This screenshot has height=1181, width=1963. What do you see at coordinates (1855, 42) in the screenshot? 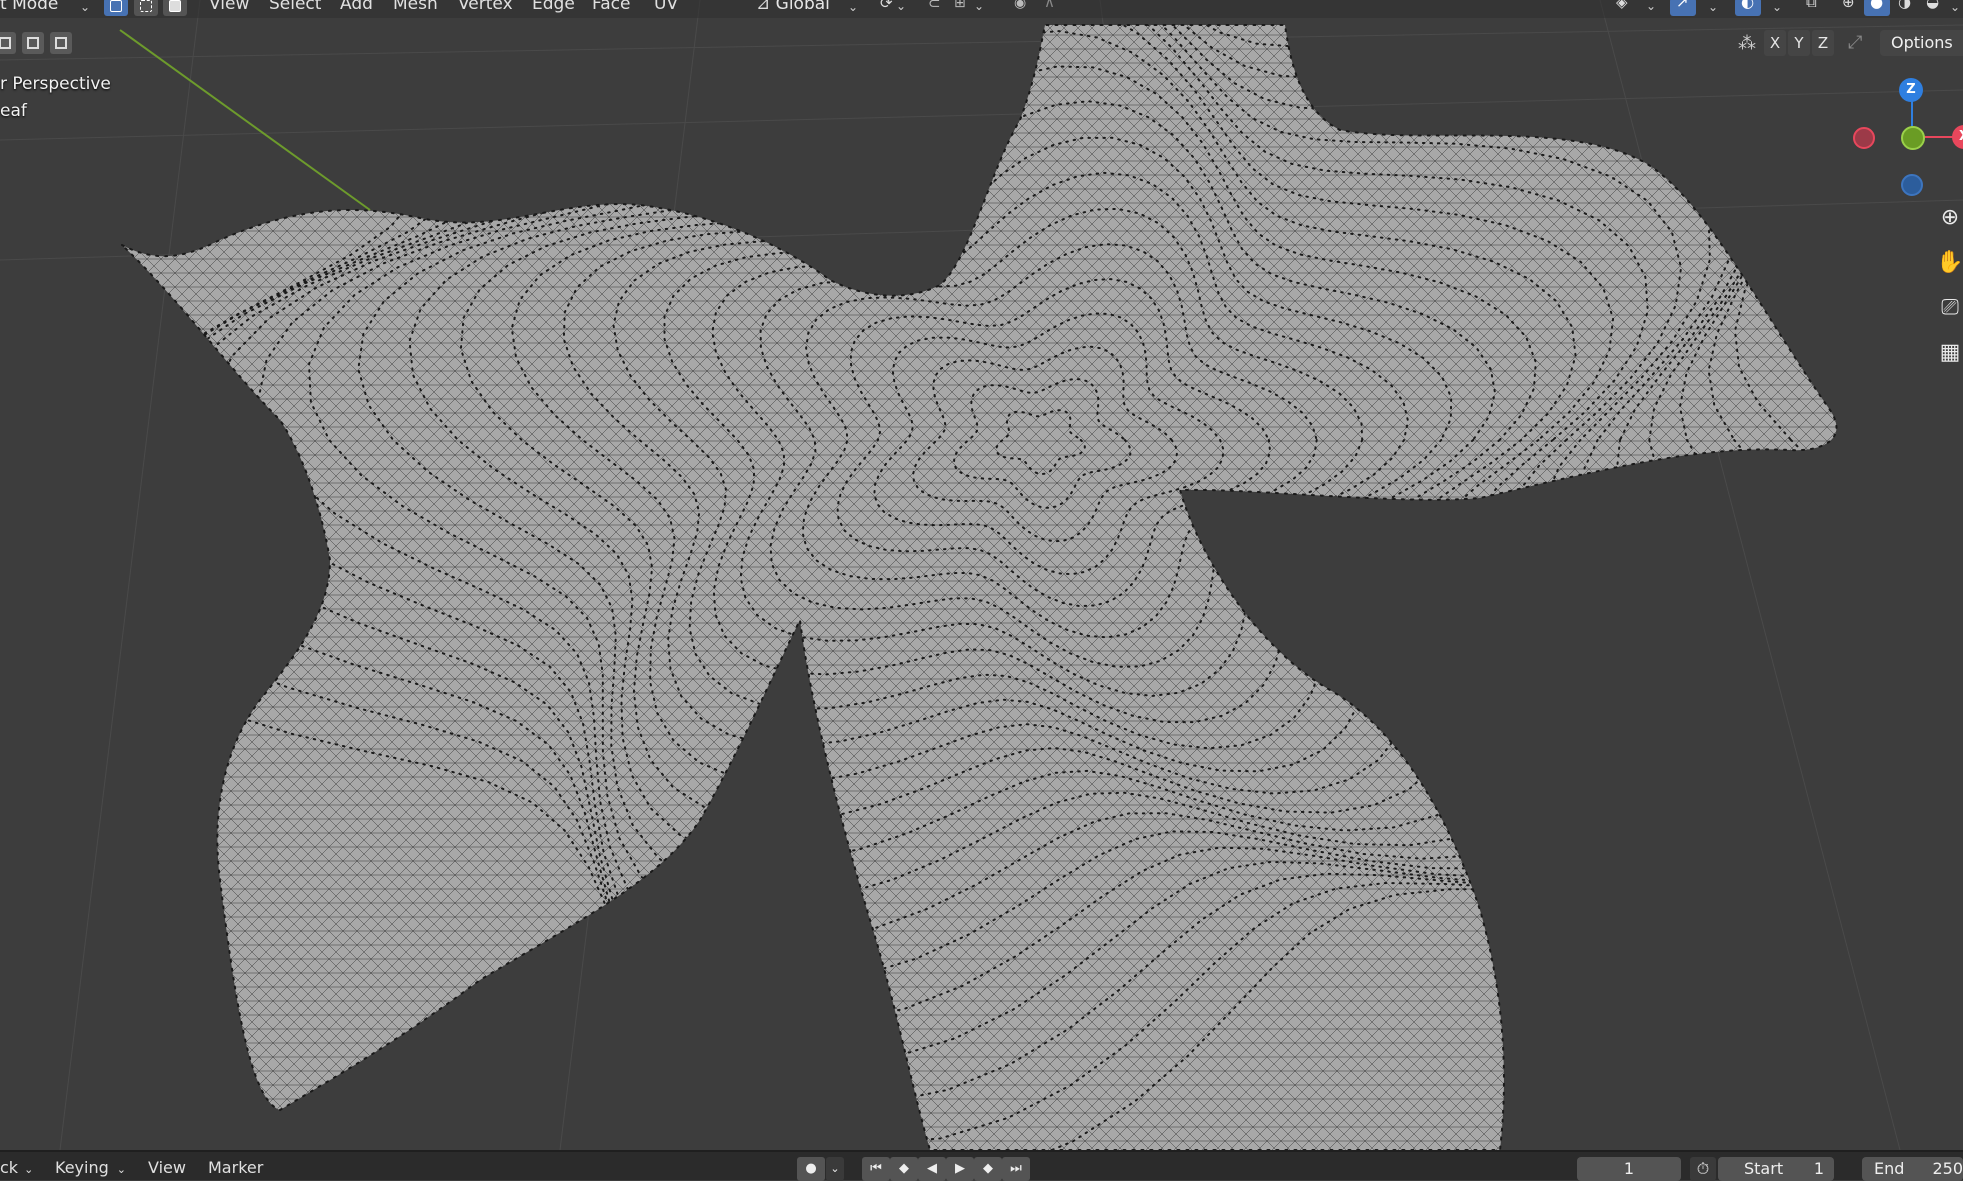
I see `auto-merge-icon: ⤢` at bounding box center [1855, 42].